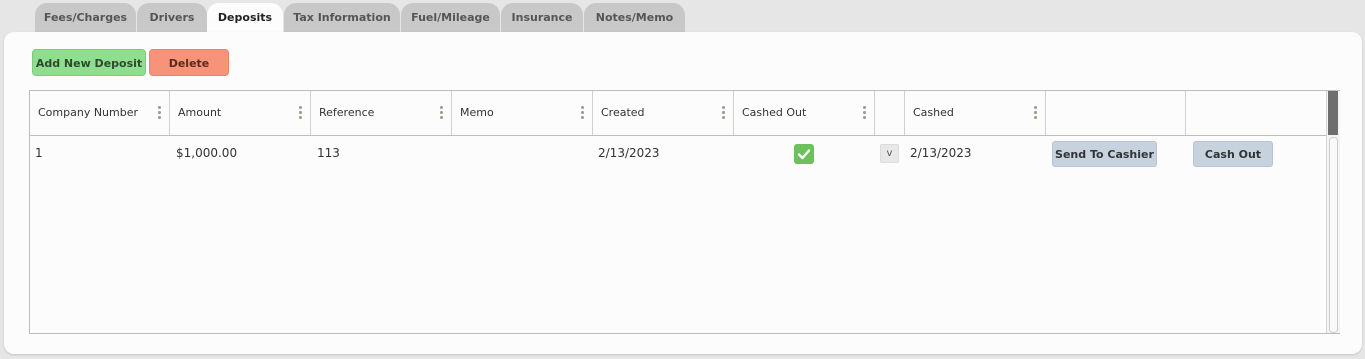 The height and width of the screenshot is (359, 1365). I want to click on cell-amount: $1,000.00, so click(207, 153).